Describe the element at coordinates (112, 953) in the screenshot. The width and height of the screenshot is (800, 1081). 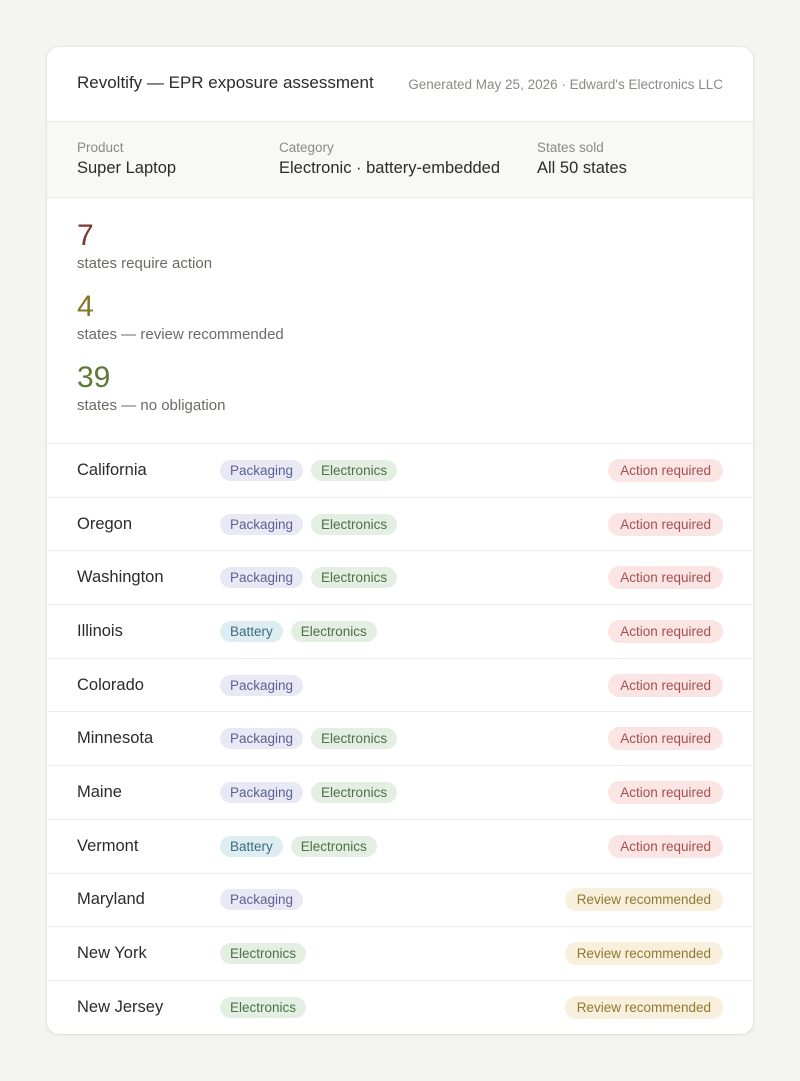
I see `state-name: New York` at that location.